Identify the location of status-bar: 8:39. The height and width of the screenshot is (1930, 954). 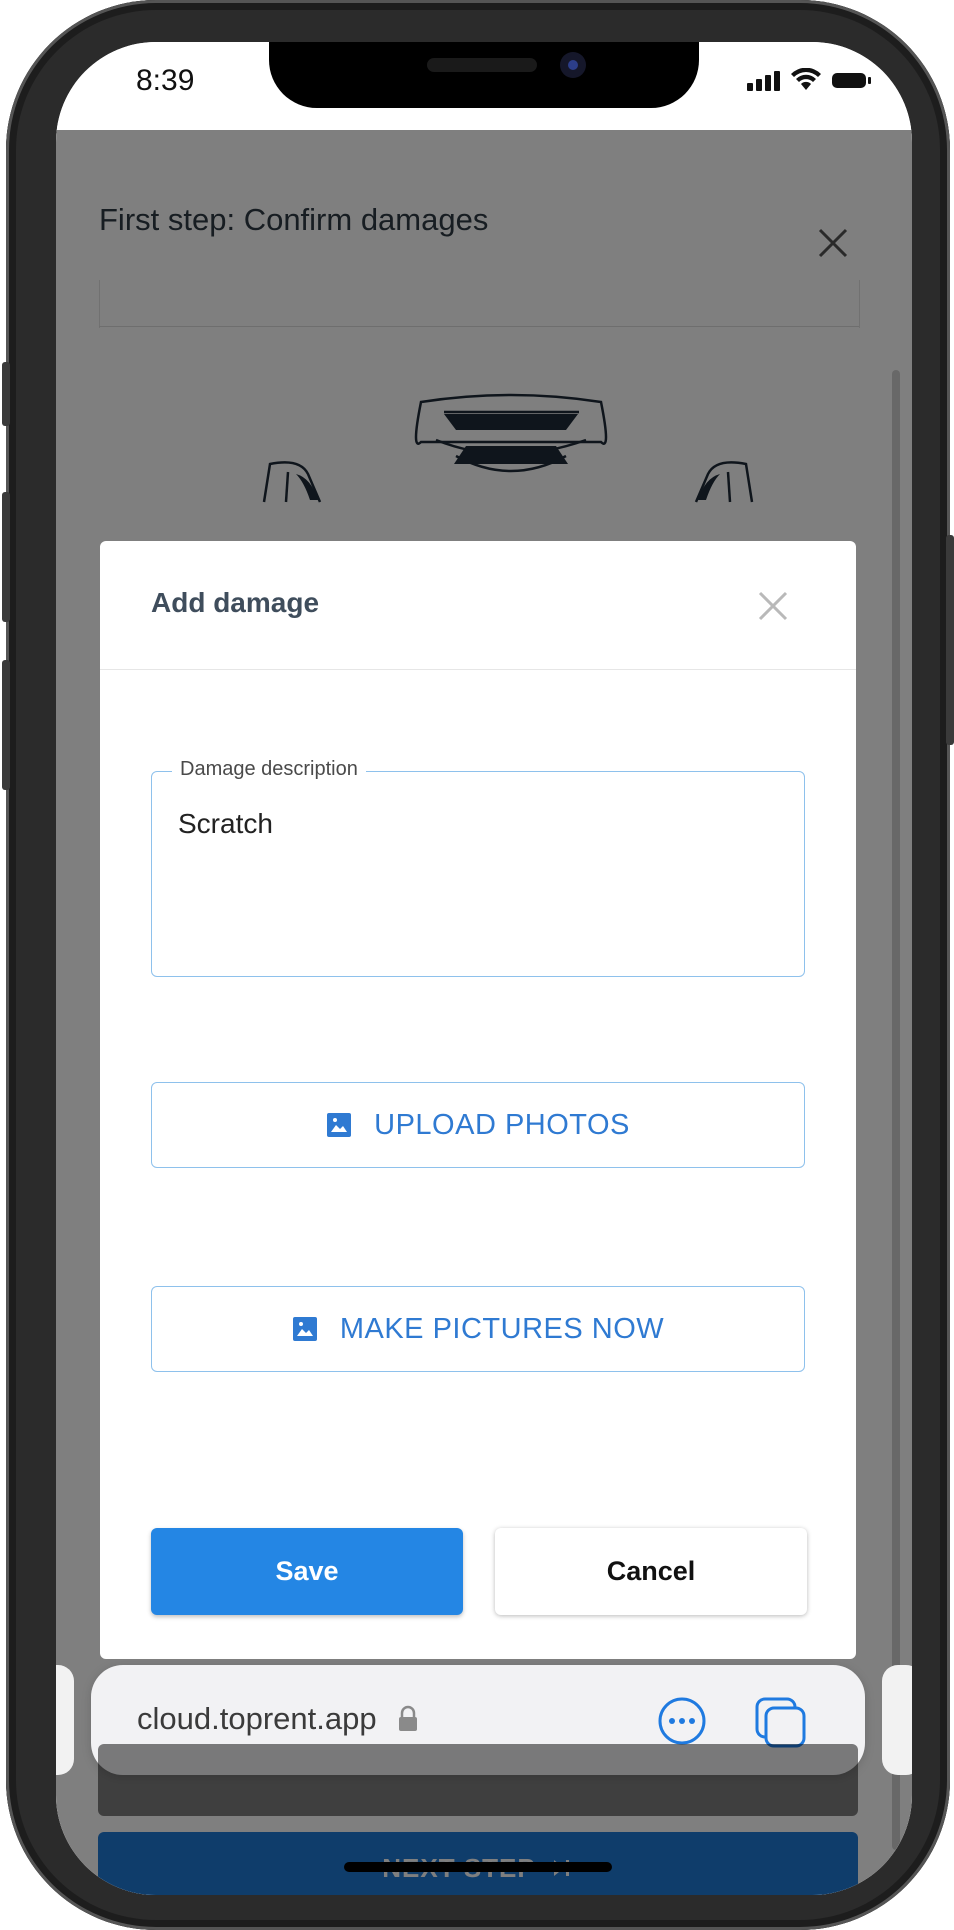
(484, 86).